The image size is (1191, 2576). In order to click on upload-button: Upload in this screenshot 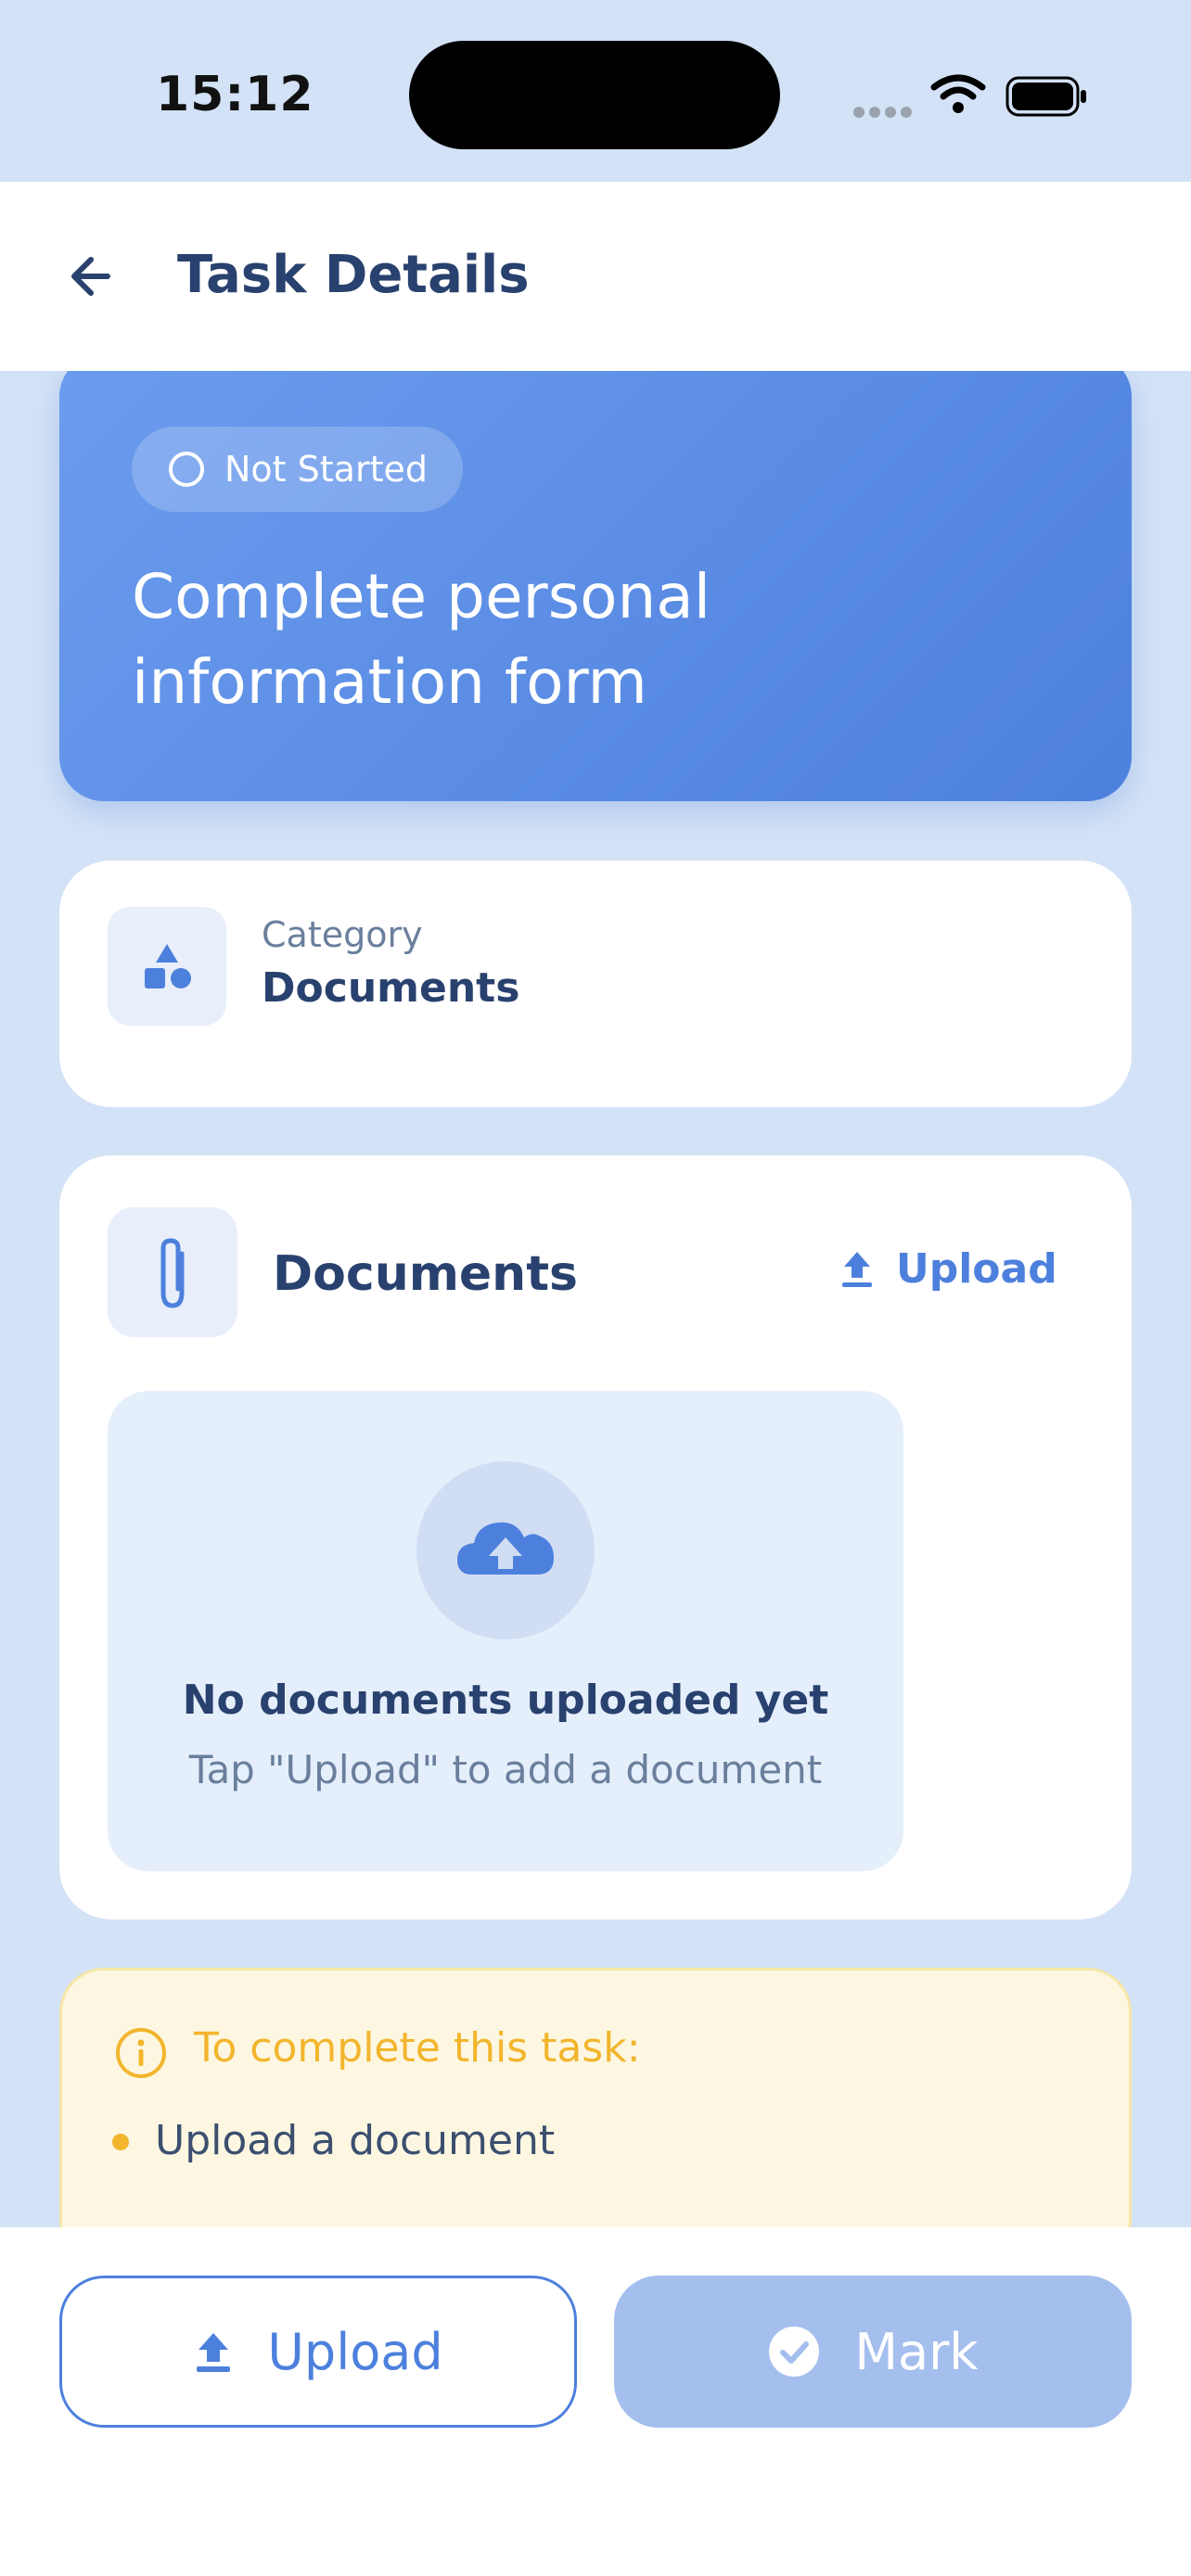, I will do `click(318, 2352)`.